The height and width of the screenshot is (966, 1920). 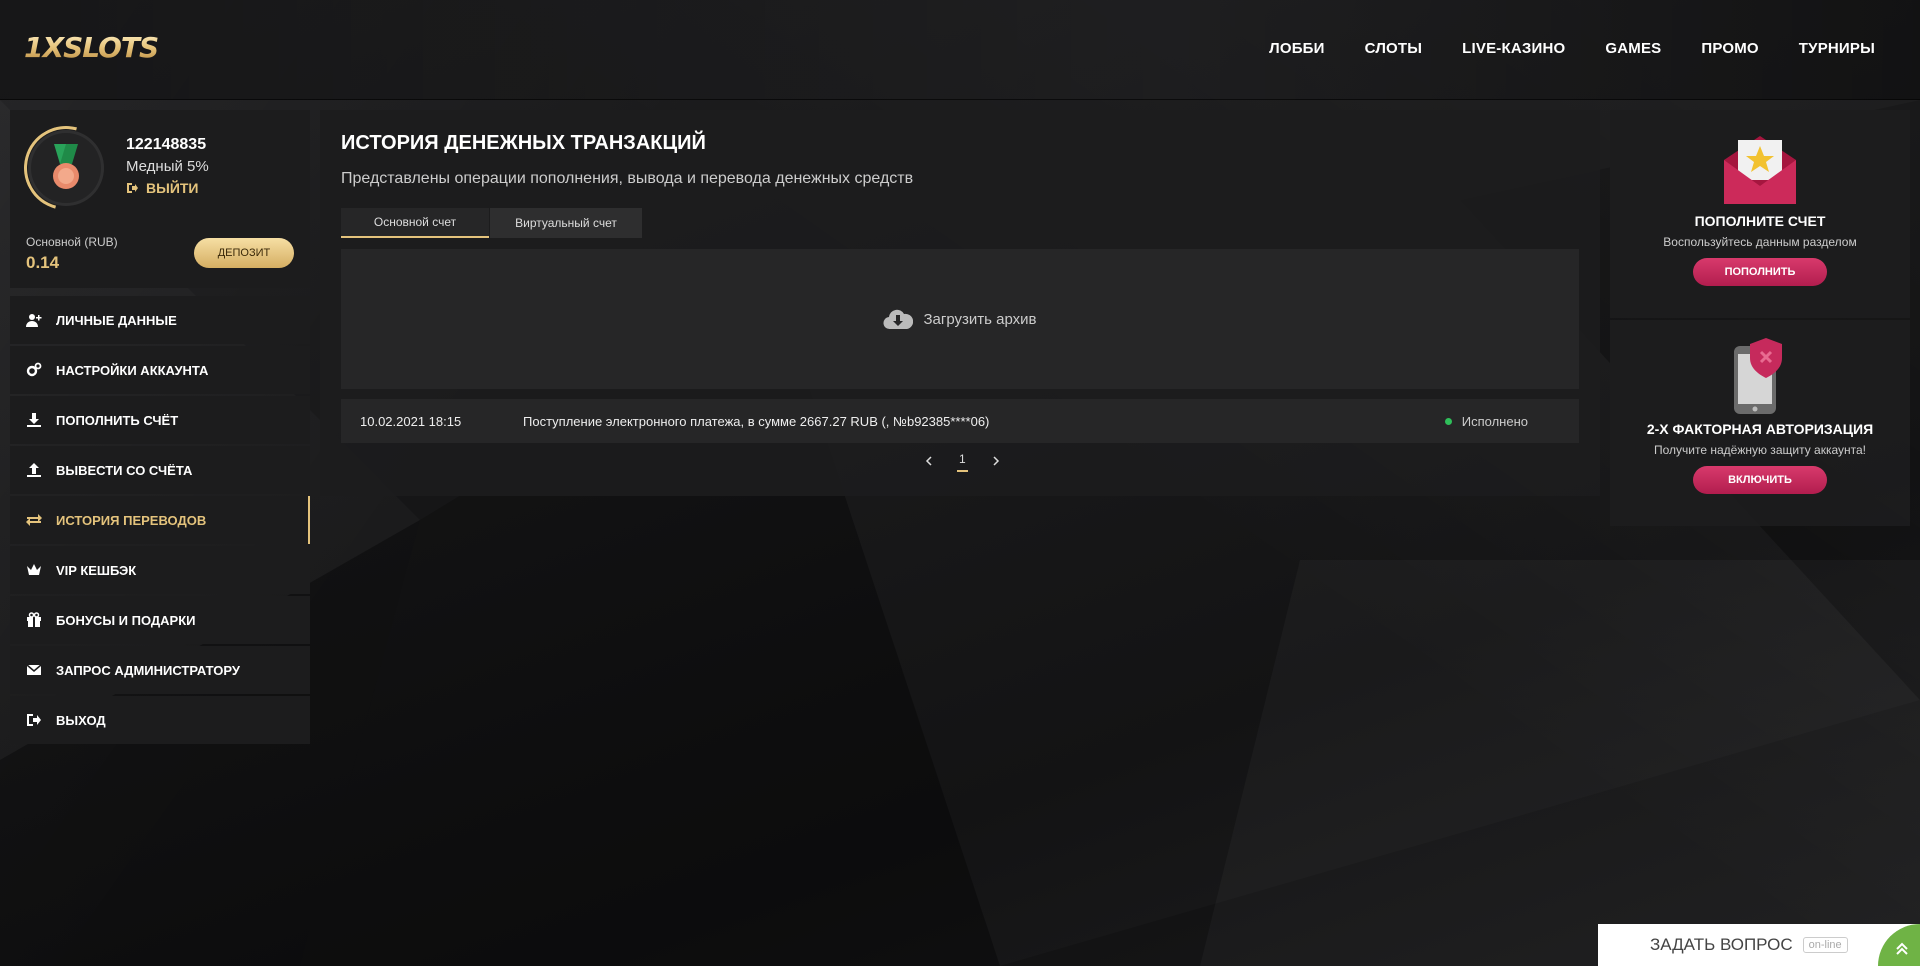 I want to click on nav-slots: СЛОТЫ, so click(x=1394, y=48).